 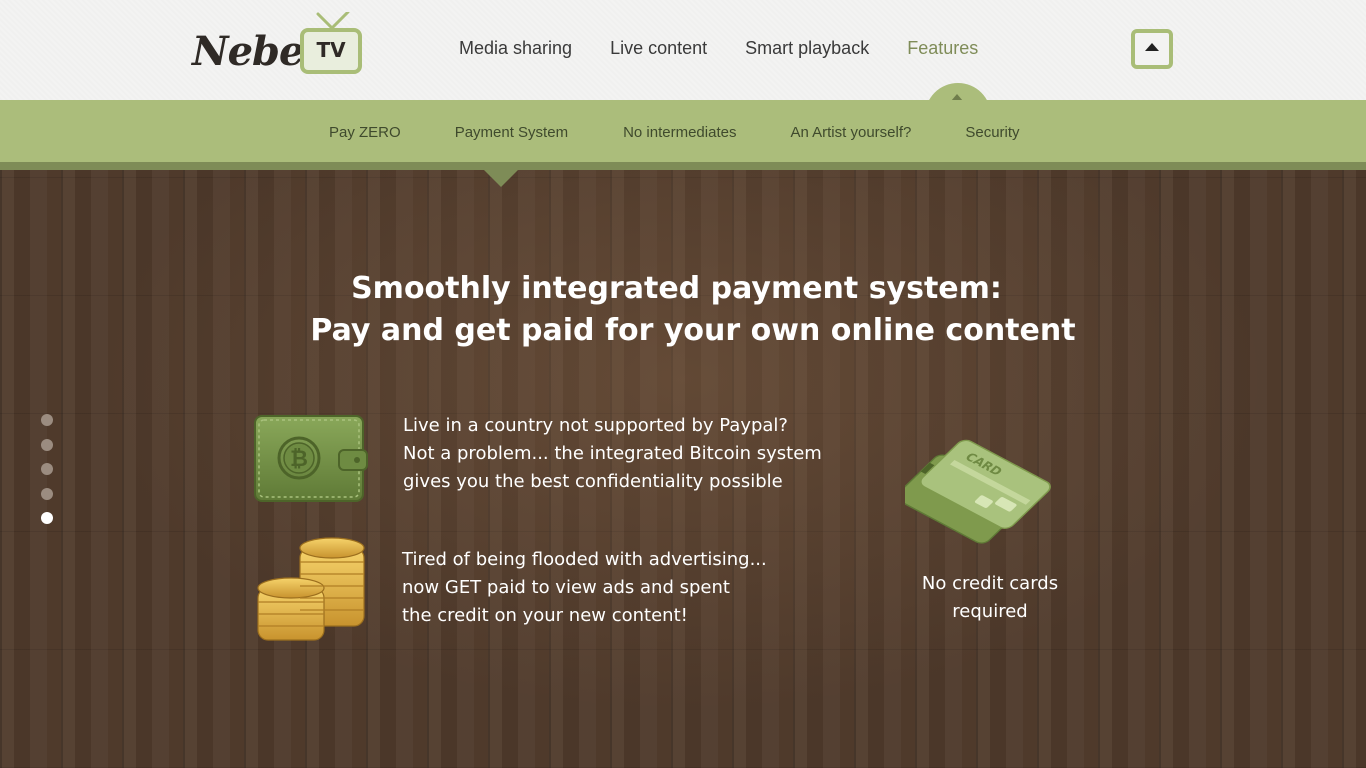 I want to click on subnav-artist-yourself: An Artist yourself?, so click(x=850, y=132).